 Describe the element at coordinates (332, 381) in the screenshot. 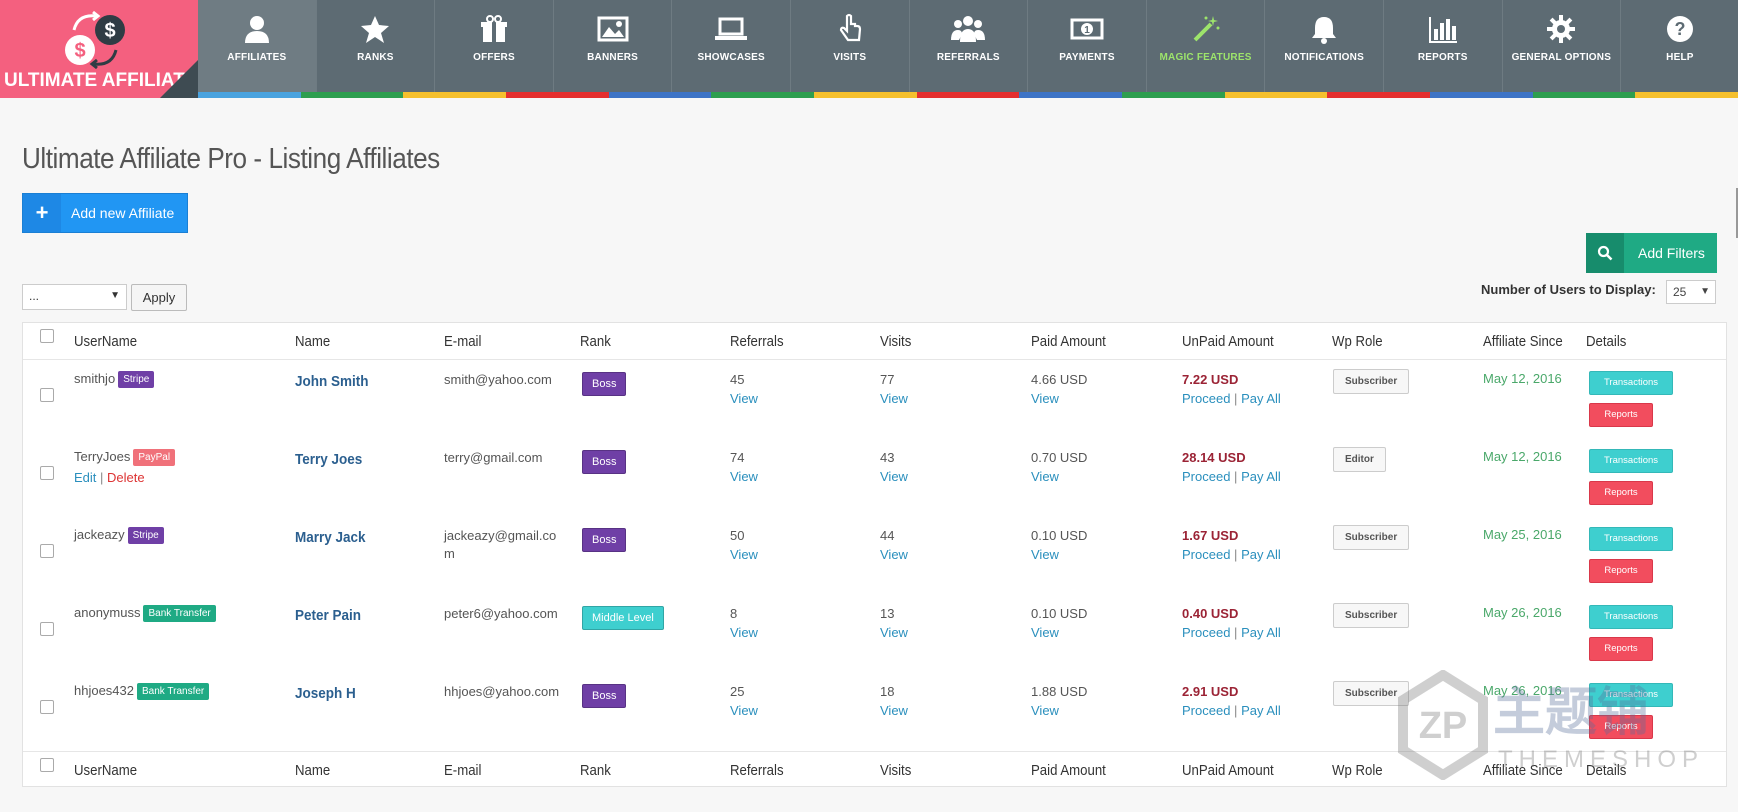

I see `affiliate-name-link: John Smith` at that location.